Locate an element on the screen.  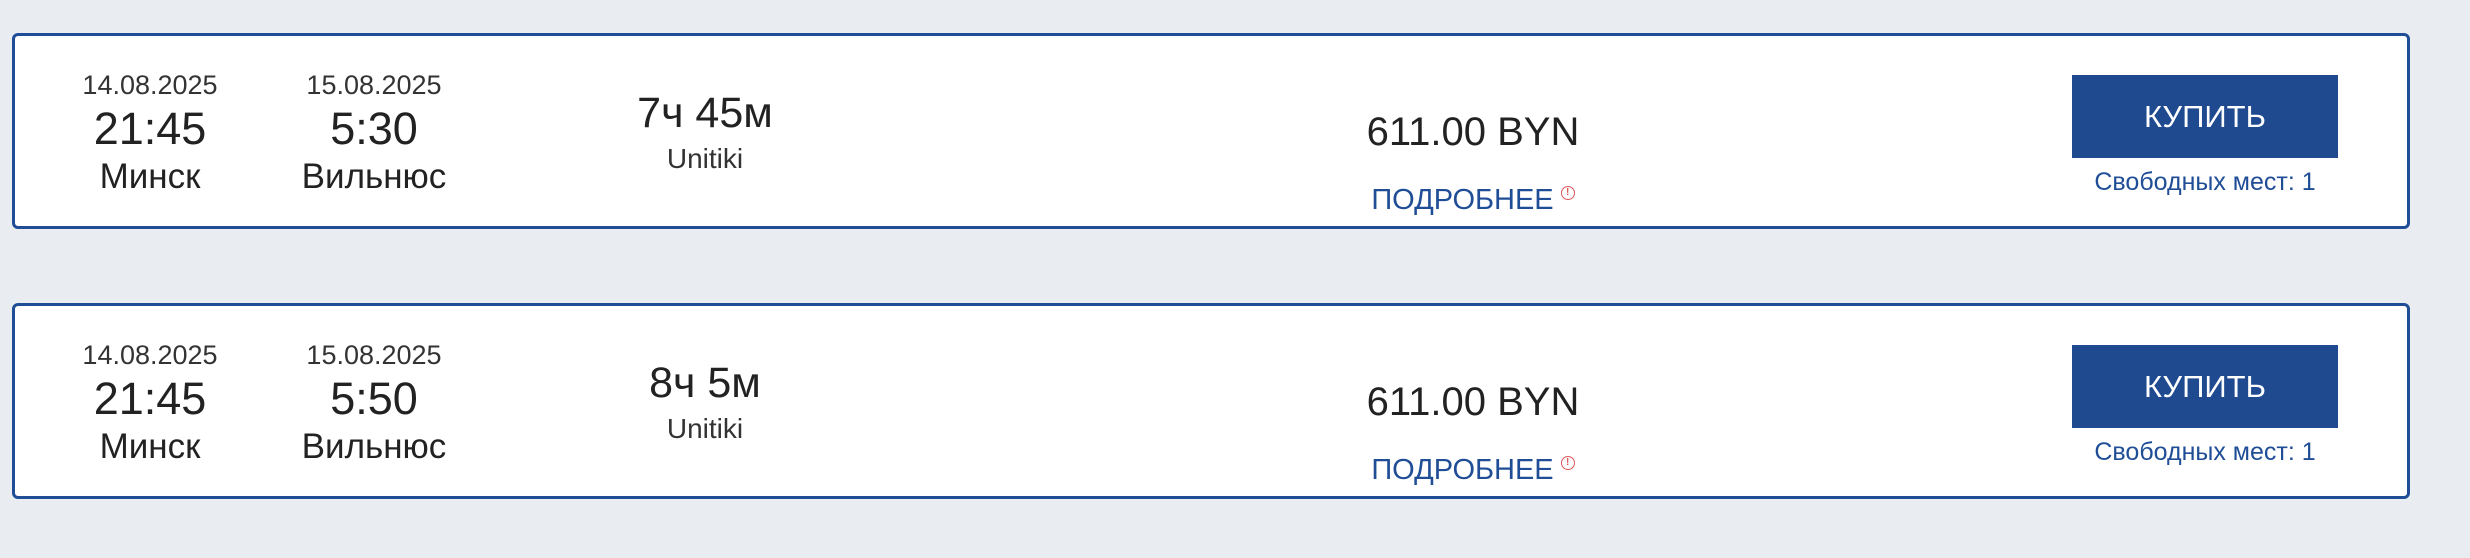
arrival-time: 5:50 is located at coordinates (374, 398).